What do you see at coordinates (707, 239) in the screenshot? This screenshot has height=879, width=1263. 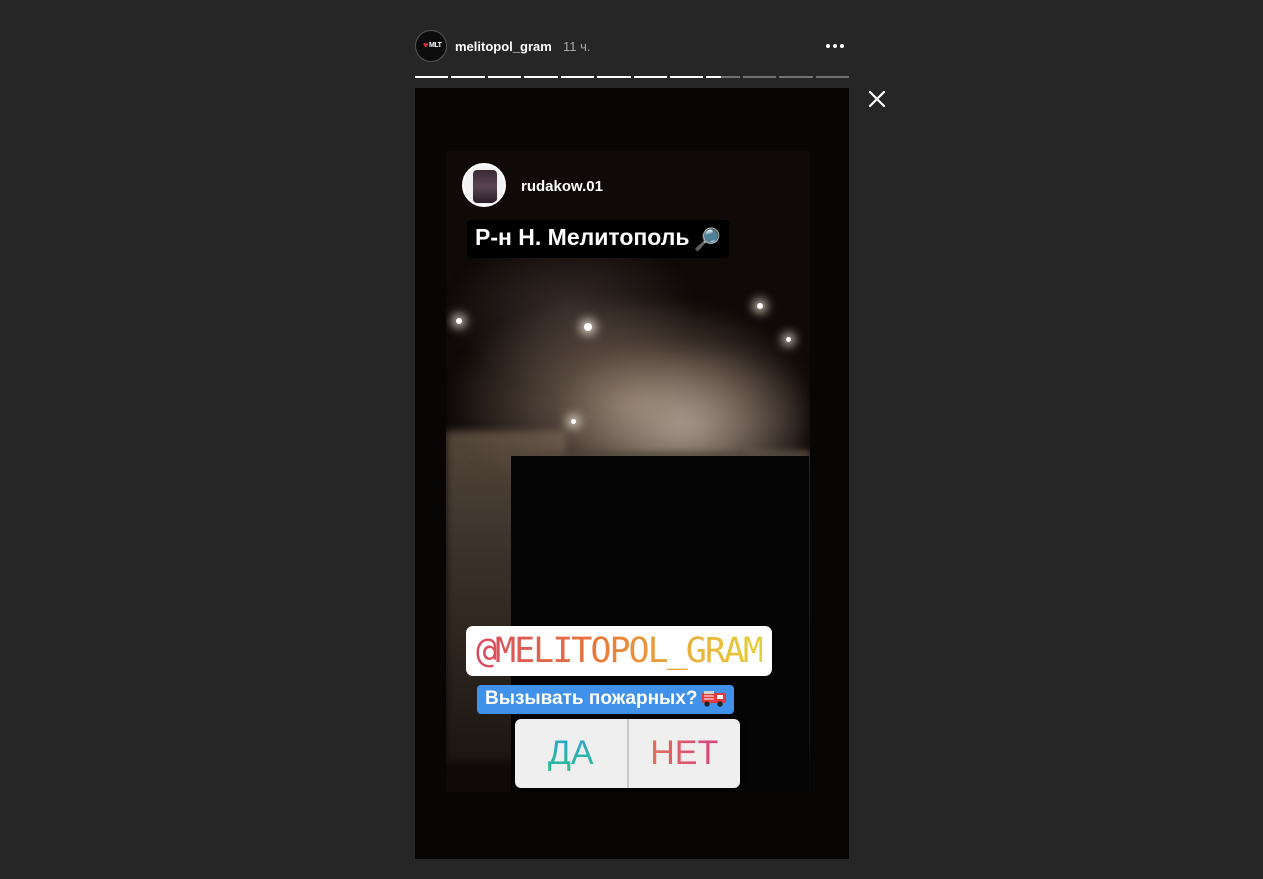 I see `magnifier-icon: 🔎` at bounding box center [707, 239].